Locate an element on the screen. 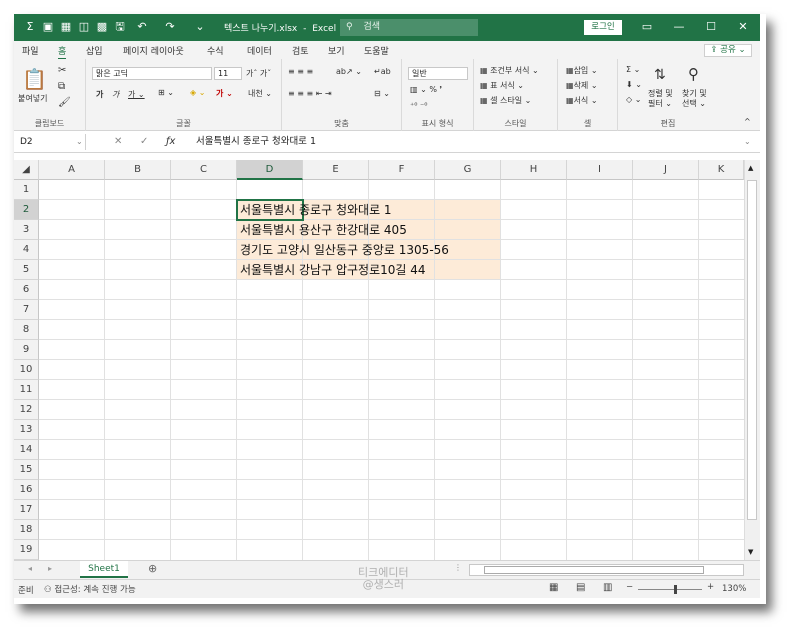 This screenshot has width=800, height=637. insert-cells-button: ▦삽입 ⌄ is located at coordinates (582, 70).